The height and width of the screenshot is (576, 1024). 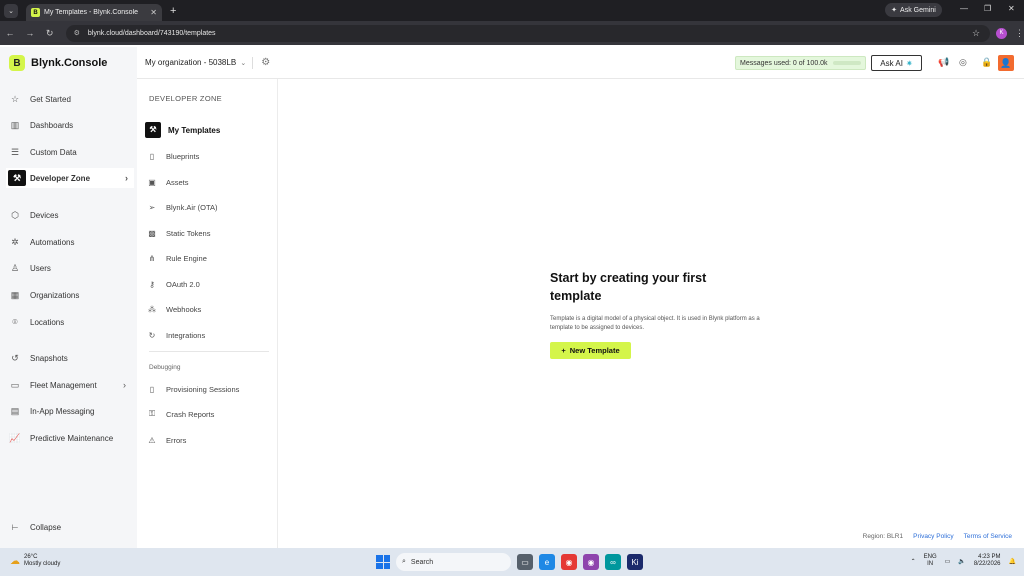 I want to click on sidebar-item-label: Custom Data, so click(x=53, y=152).